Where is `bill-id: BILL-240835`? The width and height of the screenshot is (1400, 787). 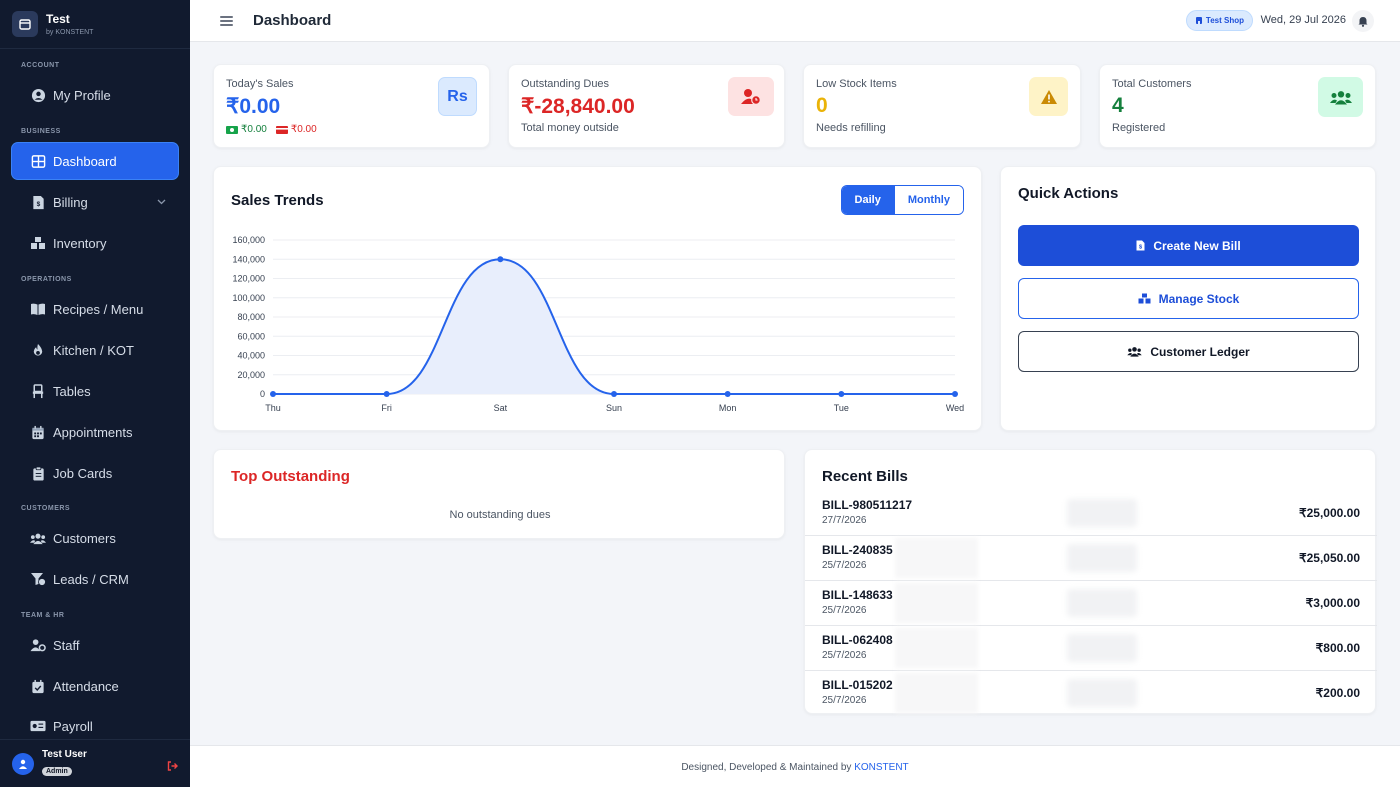 bill-id: BILL-240835 is located at coordinates (857, 550).